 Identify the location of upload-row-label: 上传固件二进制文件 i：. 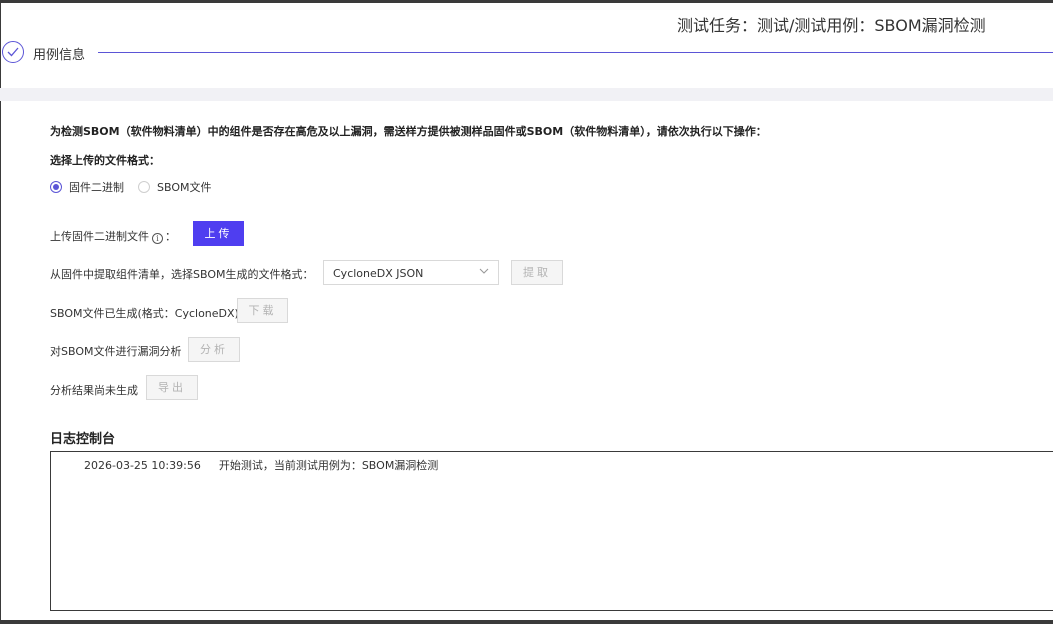
(113, 236).